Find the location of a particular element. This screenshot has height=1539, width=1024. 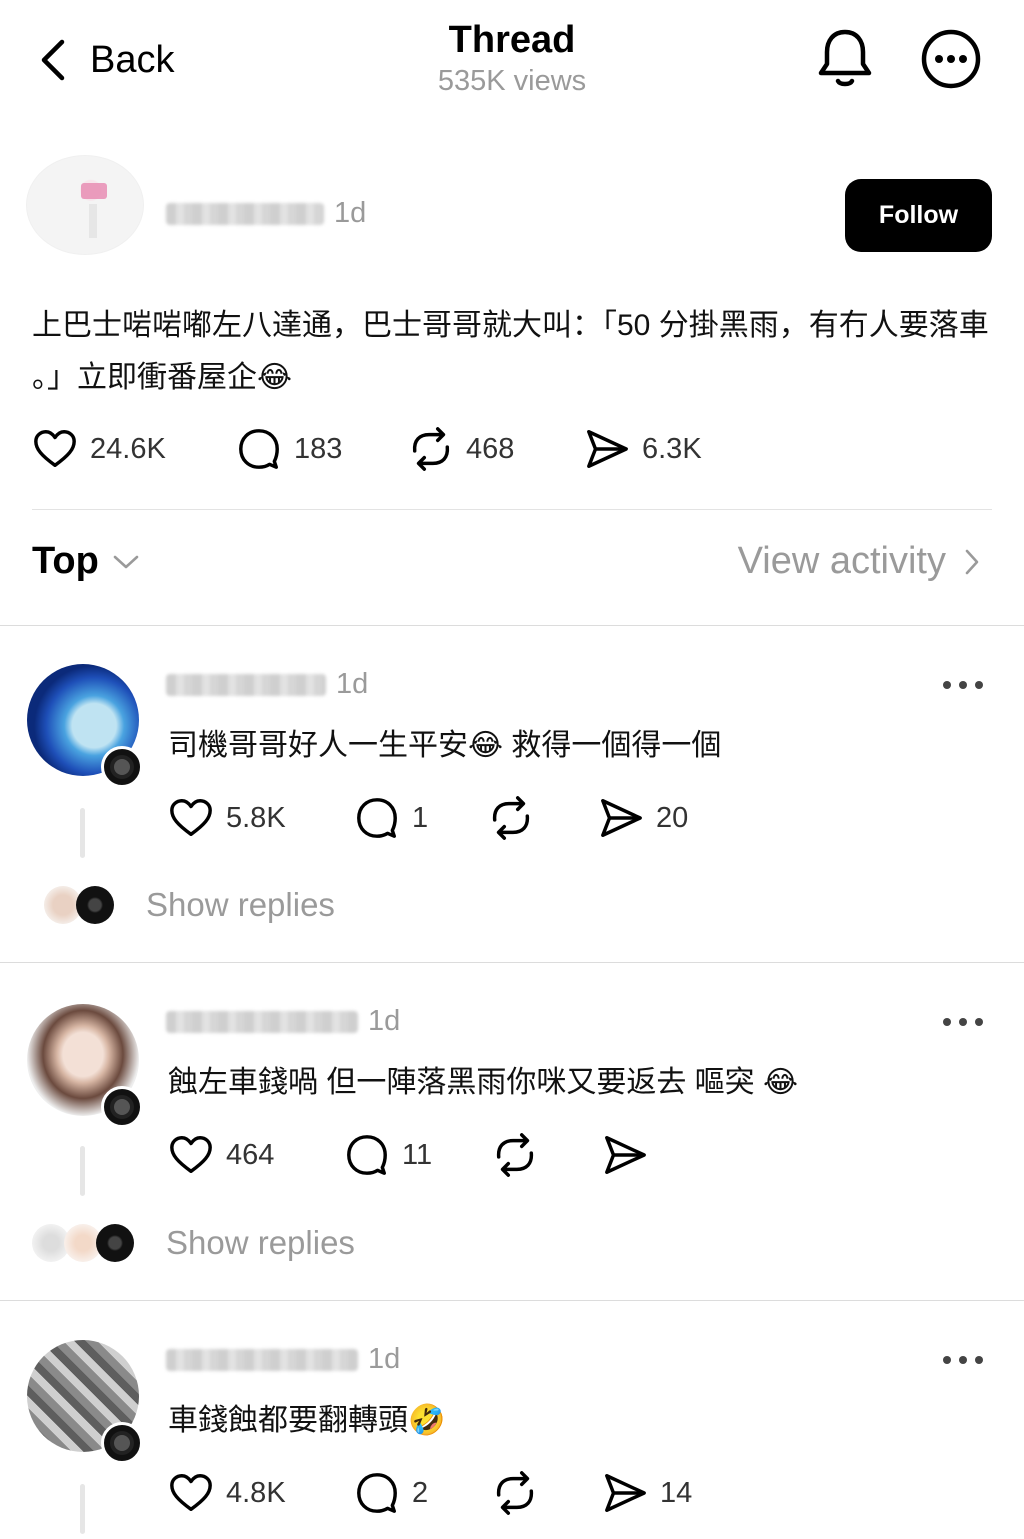

sort-label: Top is located at coordinates (65, 561).